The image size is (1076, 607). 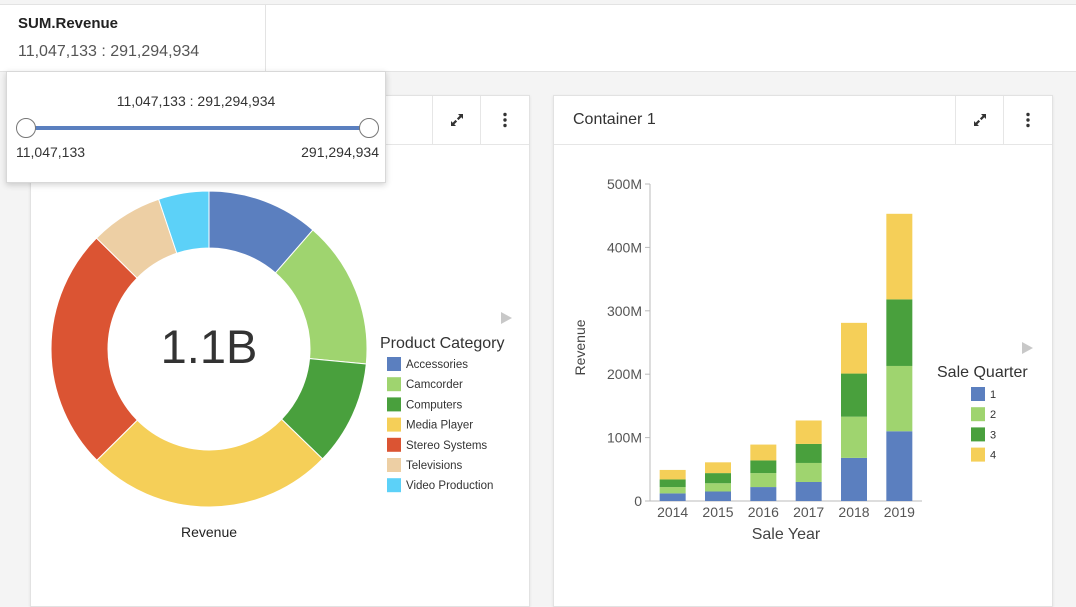 I want to click on x-tick-label: 2019, so click(x=899, y=512).